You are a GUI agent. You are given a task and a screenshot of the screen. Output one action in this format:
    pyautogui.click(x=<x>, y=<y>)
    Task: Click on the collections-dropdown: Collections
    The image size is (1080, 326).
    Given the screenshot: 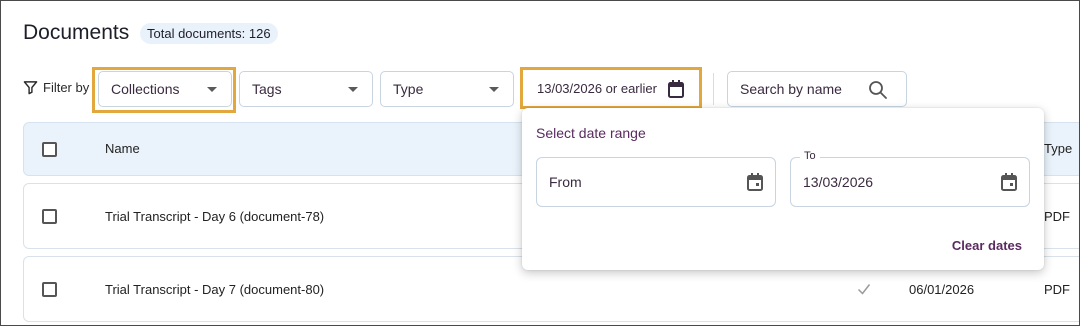 What is the action you would take?
    pyautogui.click(x=165, y=89)
    